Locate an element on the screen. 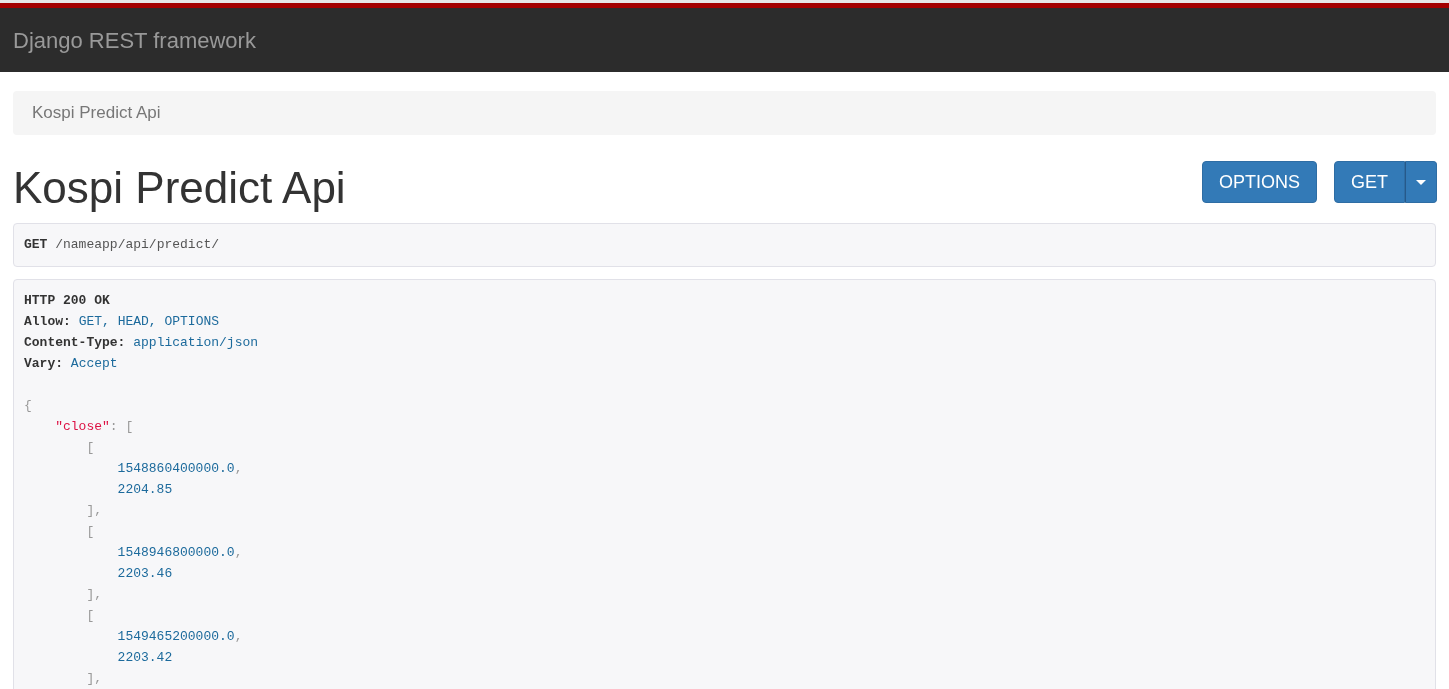  code-line: 2203.42 is located at coordinates (145, 657).